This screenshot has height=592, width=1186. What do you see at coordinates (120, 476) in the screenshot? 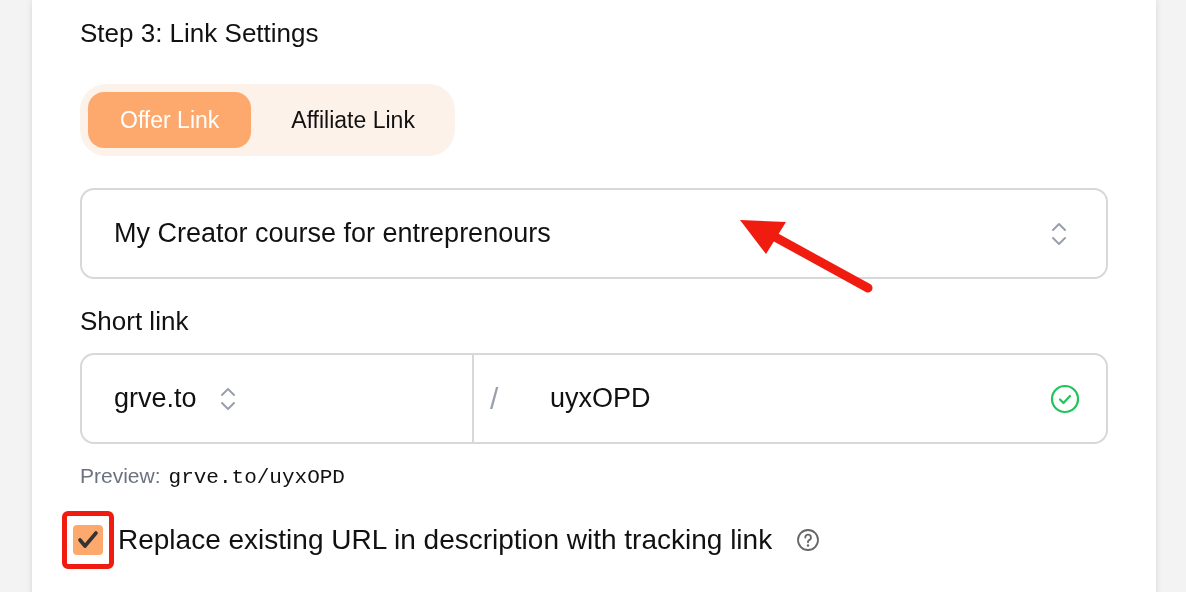
I see `preview-label: Preview:` at bounding box center [120, 476].